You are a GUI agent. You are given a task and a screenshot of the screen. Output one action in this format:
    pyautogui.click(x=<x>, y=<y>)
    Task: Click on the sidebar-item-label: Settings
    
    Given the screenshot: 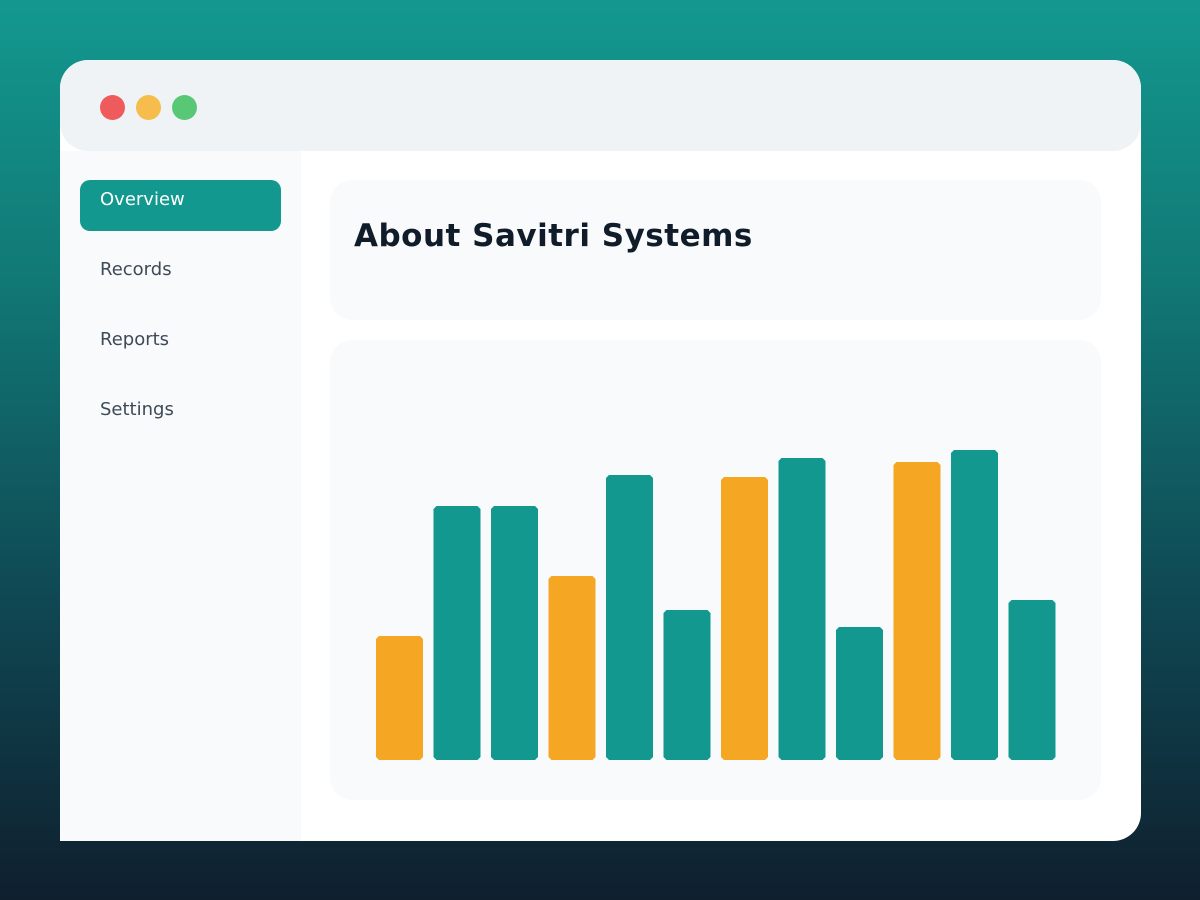 What is the action you would take?
    pyautogui.click(x=137, y=409)
    